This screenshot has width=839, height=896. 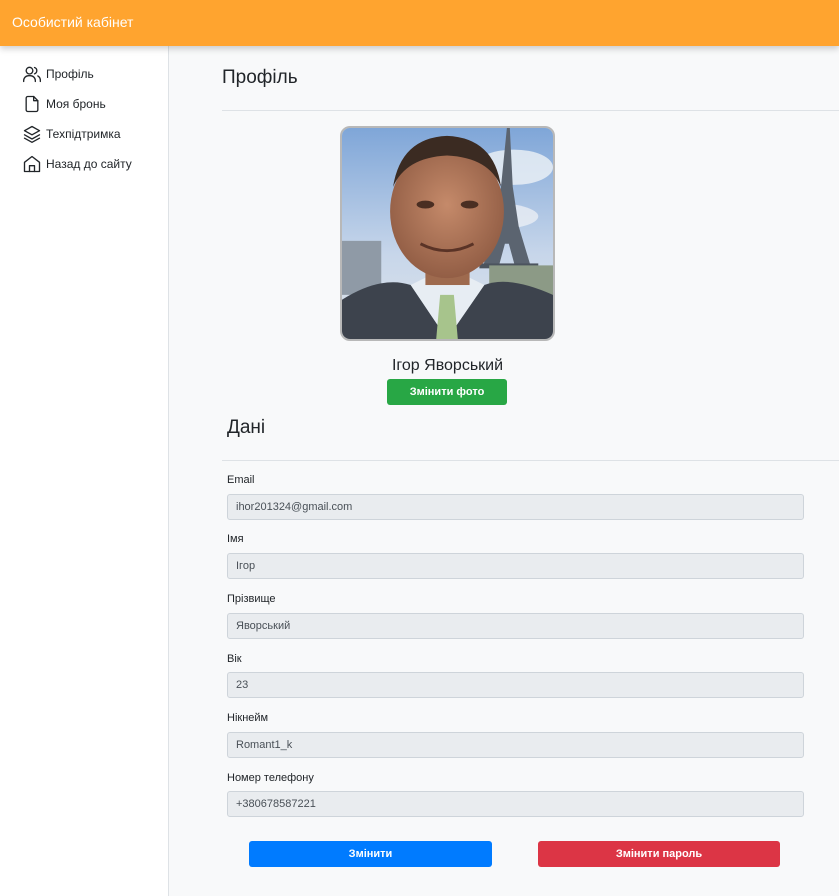 I want to click on last-name-field: Яворський, so click(x=515, y=626).